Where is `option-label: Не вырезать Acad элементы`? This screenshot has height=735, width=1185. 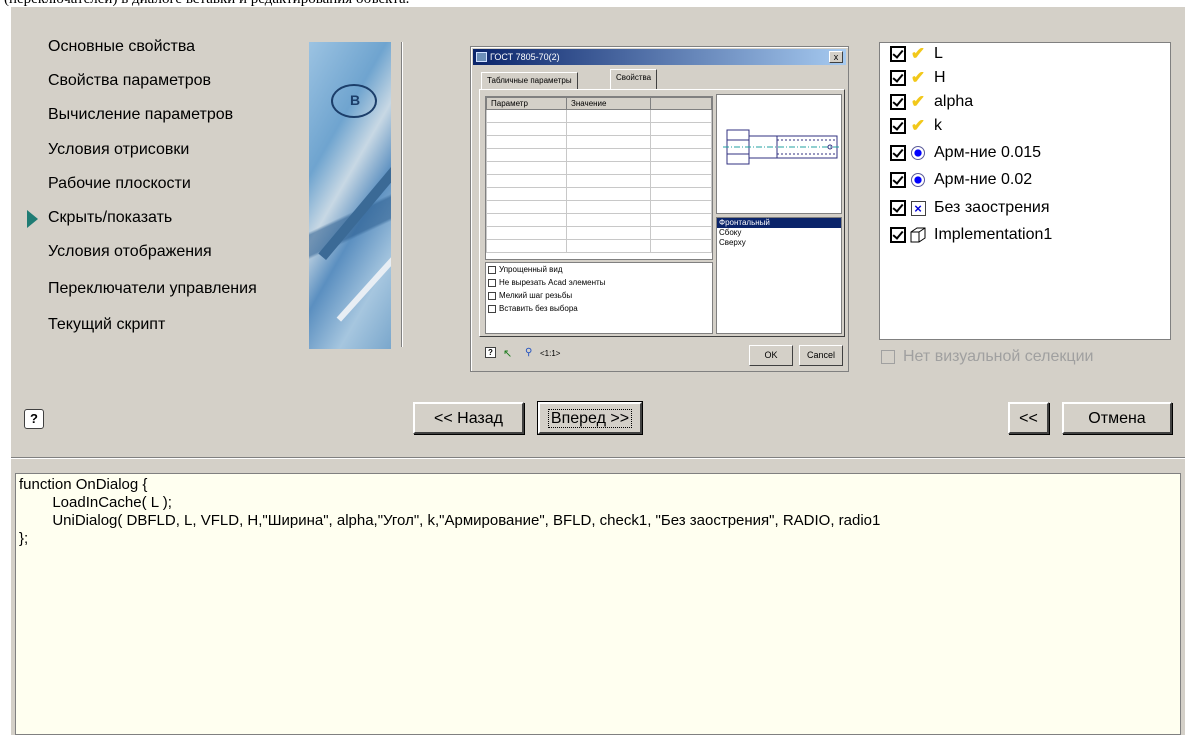
option-label: Не вырезать Acad элементы is located at coordinates (552, 282).